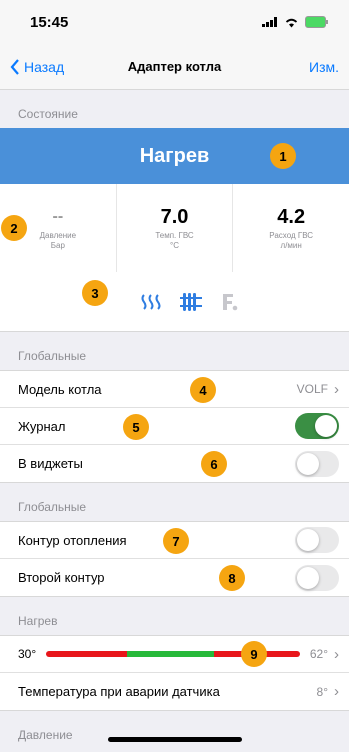  What do you see at coordinates (322, 691) in the screenshot?
I see `sensor-fault-value: 8°` at bounding box center [322, 691].